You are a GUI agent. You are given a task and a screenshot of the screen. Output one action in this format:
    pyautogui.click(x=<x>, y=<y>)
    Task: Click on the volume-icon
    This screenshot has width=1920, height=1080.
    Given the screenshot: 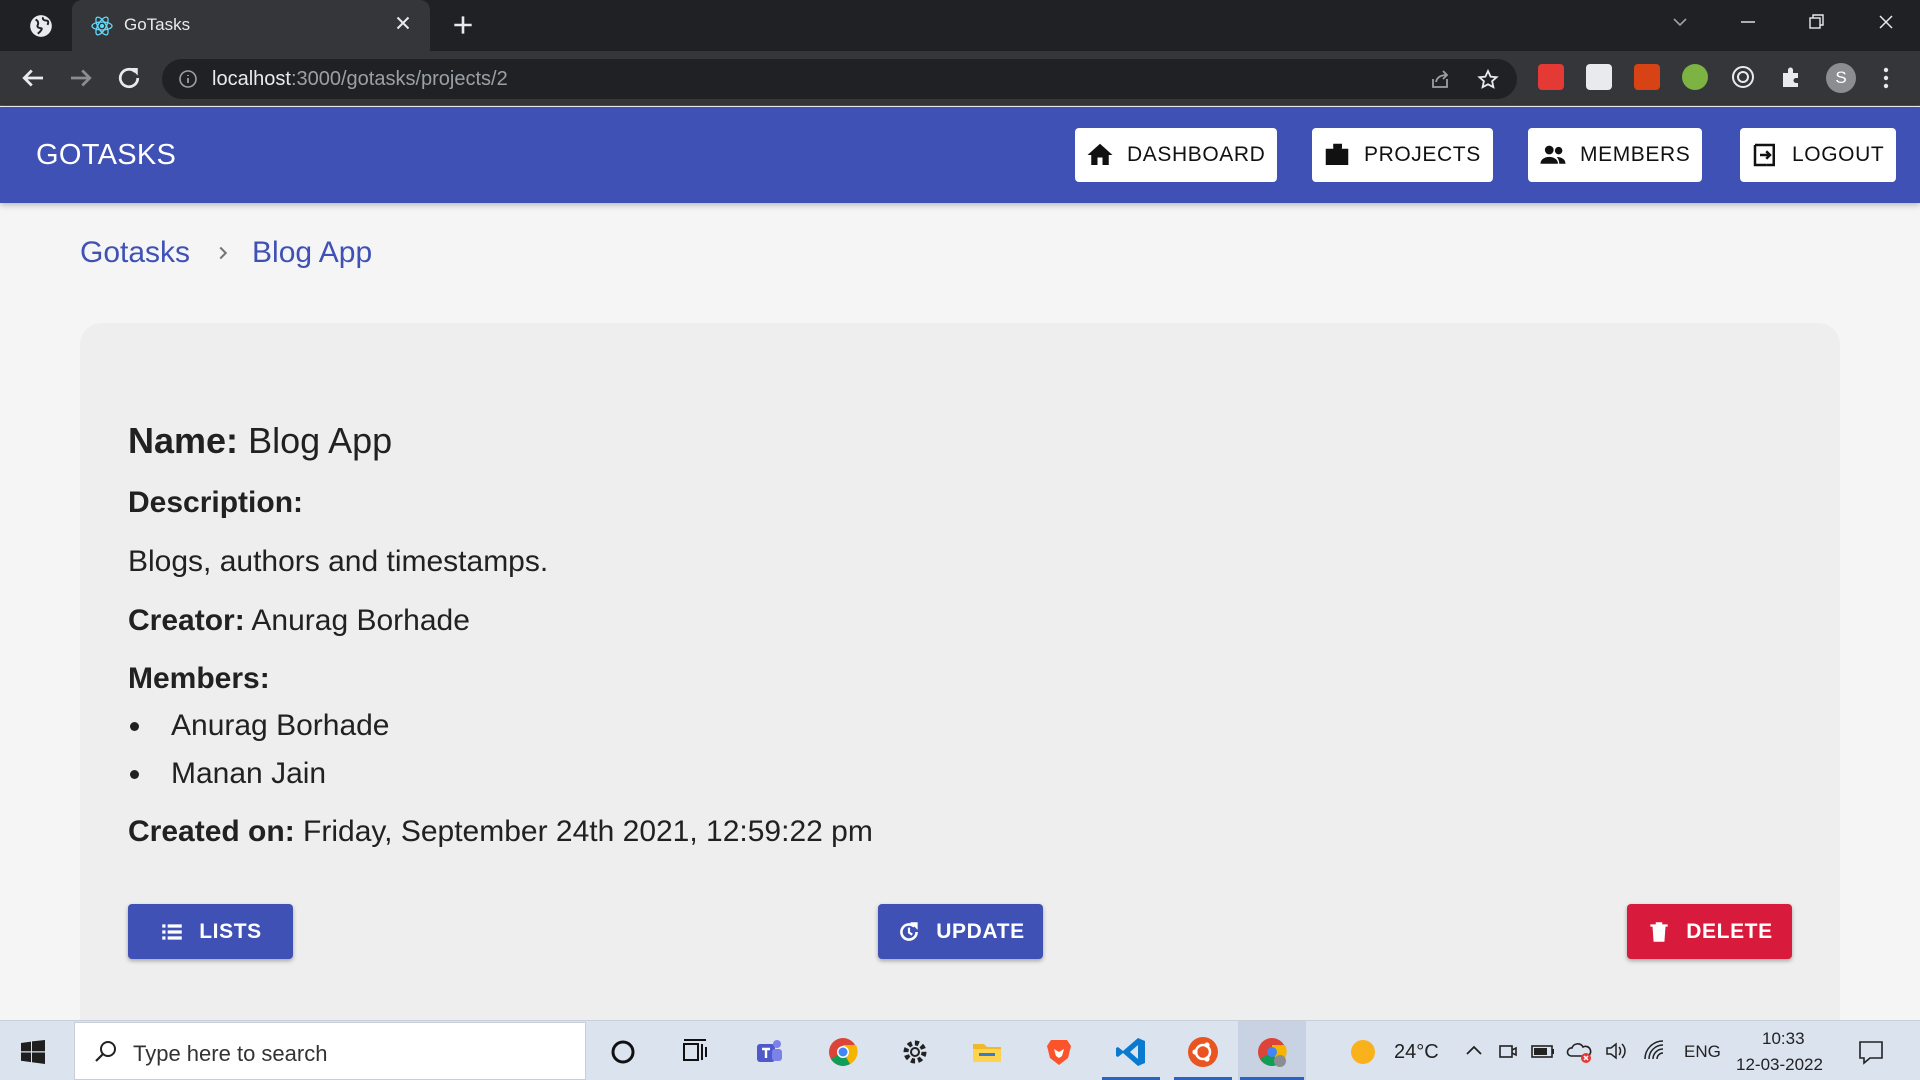 What is the action you would take?
    pyautogui.click(x=1617, y=1051)
    